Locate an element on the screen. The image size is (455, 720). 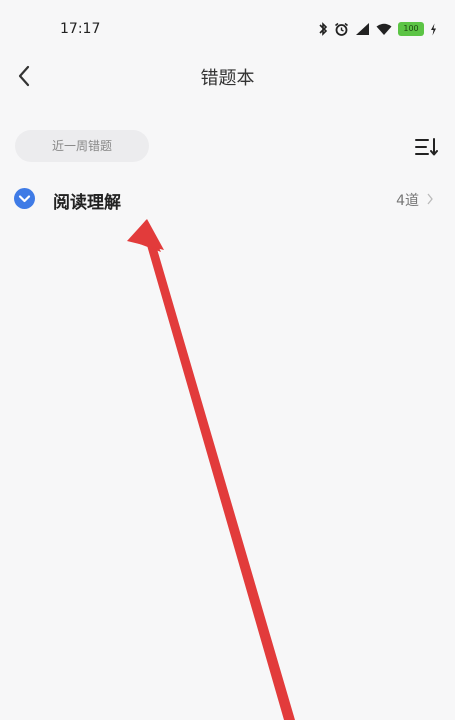
chevron-down-circle-icon is located at coordinates (24, 198).